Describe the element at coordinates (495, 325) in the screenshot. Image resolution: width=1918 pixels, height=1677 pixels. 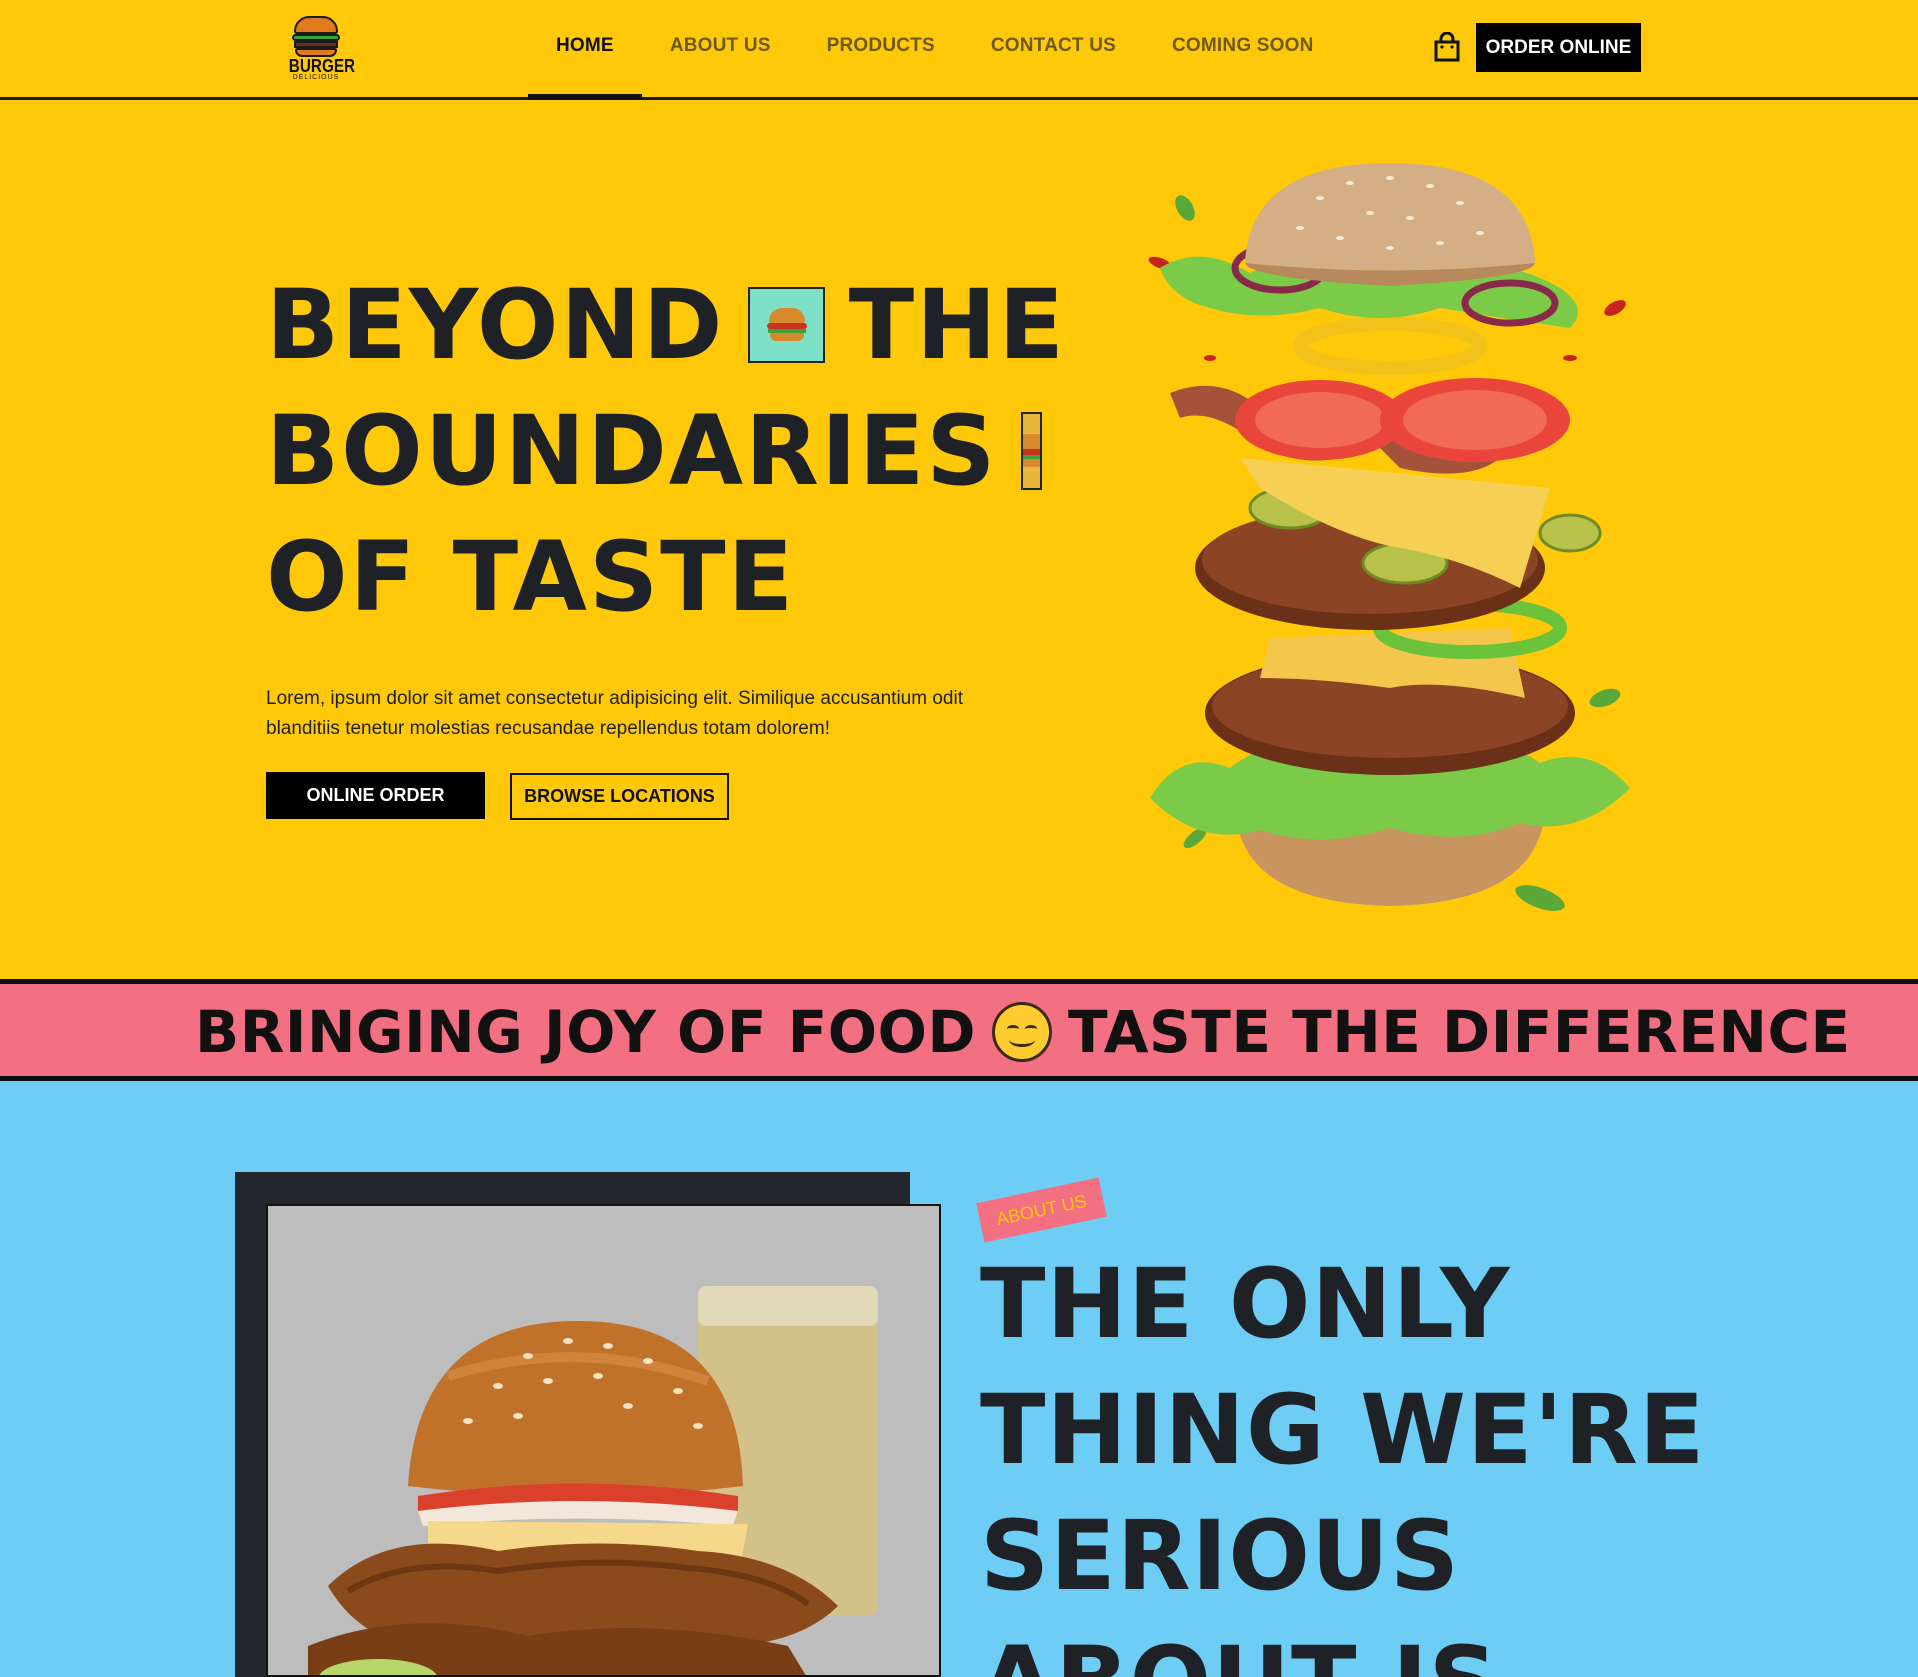
I see `hero-title-word: BEYOND` at that location.